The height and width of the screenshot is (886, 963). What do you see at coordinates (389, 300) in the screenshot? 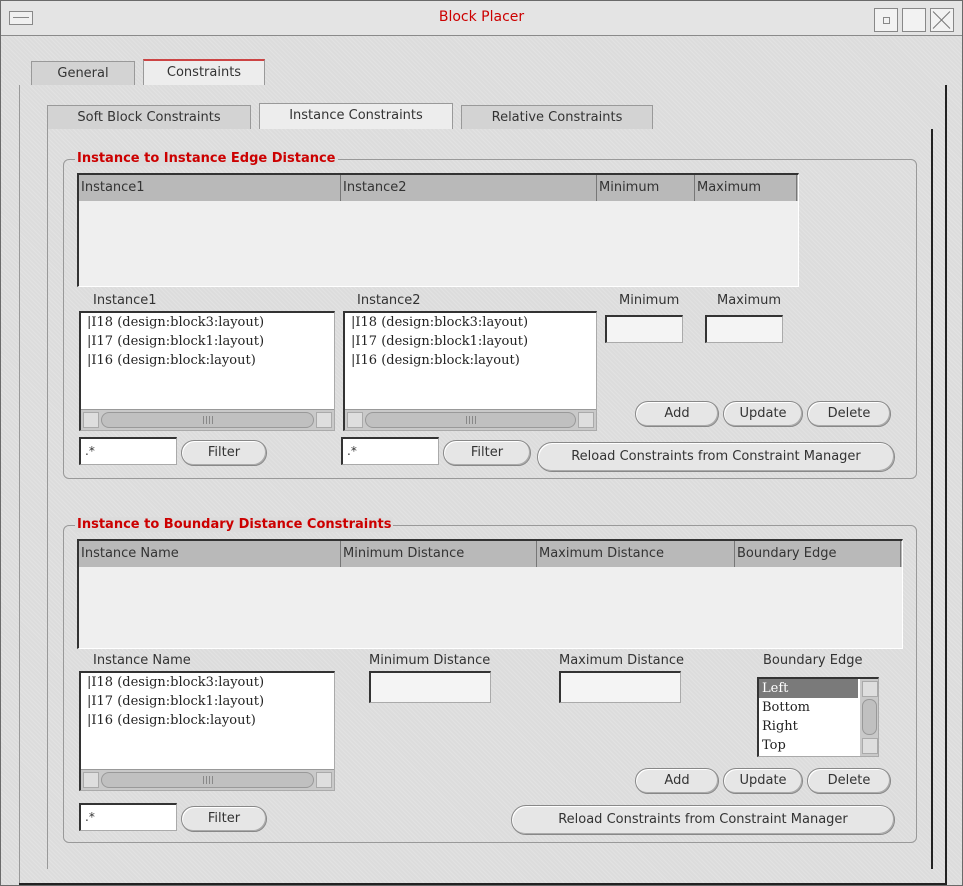
I see `instance2-label: Instance2` at bounding box center [389, 300].